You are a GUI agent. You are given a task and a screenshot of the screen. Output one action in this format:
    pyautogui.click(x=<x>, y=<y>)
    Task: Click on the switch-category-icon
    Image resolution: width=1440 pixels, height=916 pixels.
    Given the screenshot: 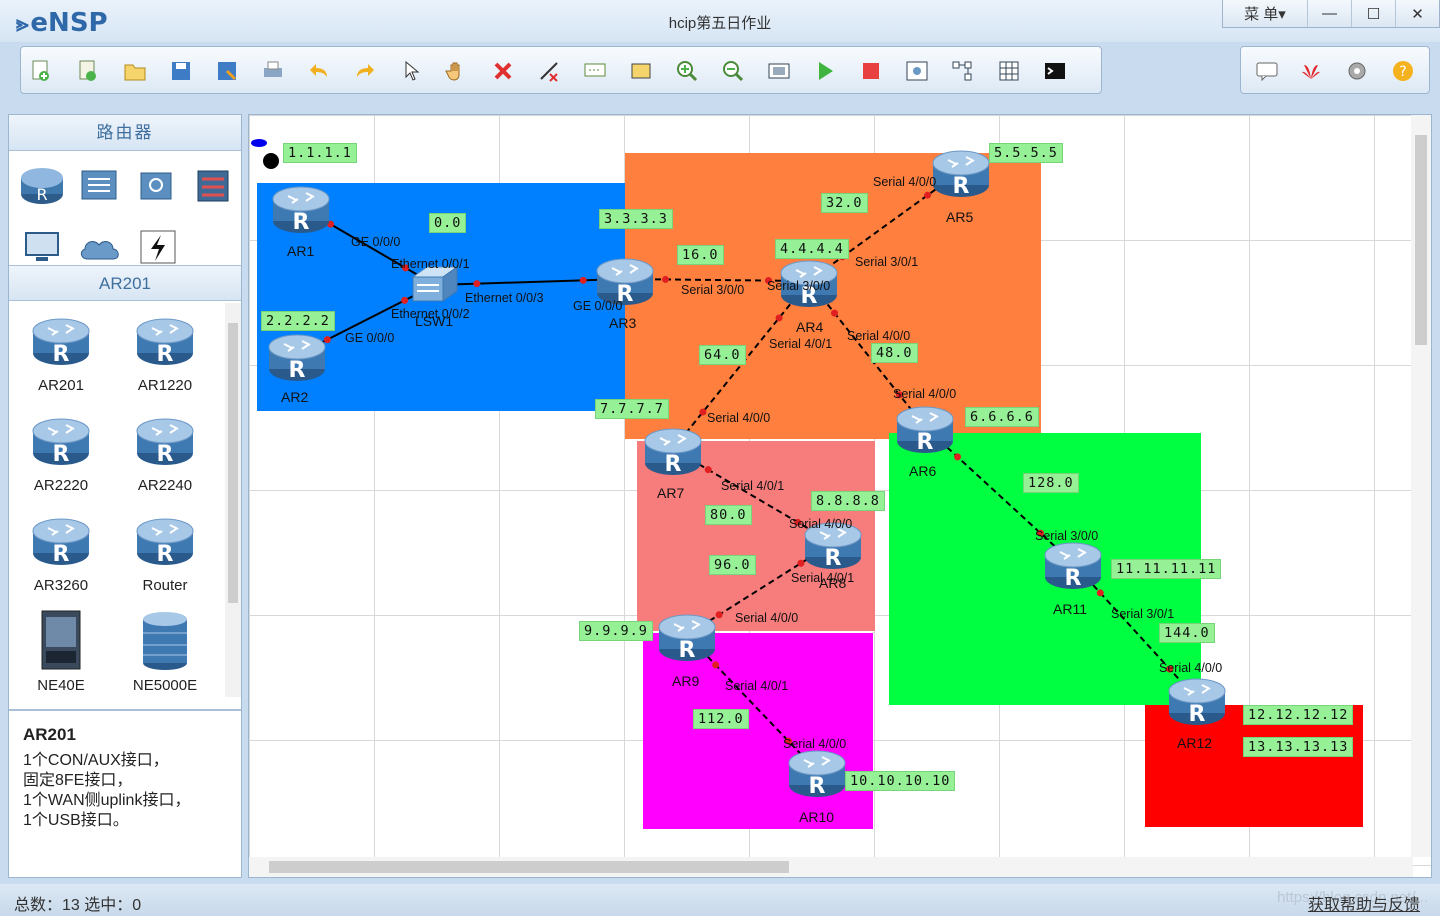 What is the action you would take?
    pyautogui.click(x=98, y=185)
    